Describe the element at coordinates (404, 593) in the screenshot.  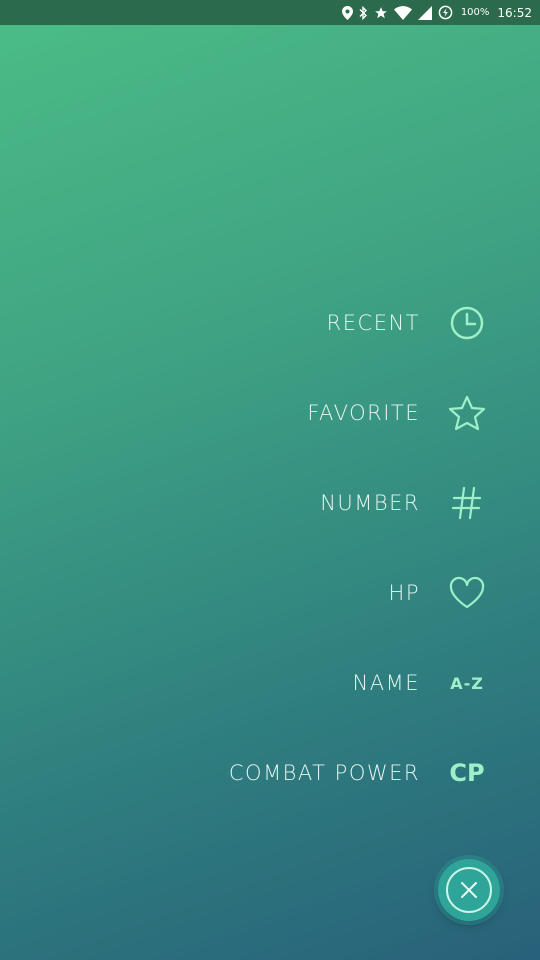
I see `sort-option-label: HP` at that location.